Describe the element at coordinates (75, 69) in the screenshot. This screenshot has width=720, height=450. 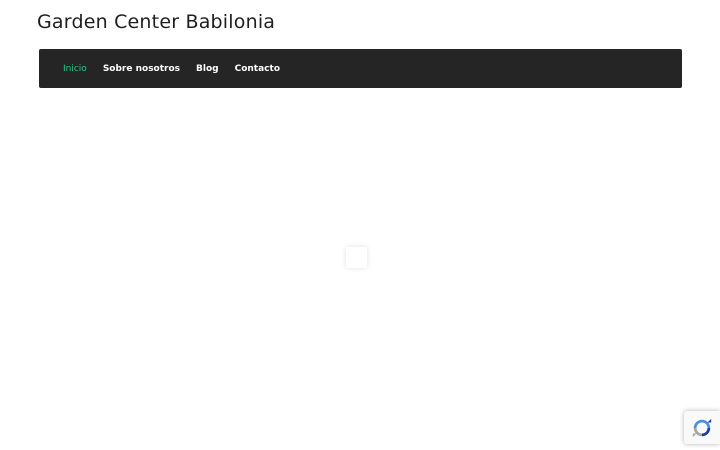
I see `nav-item-inicio: Inicio` at that location.